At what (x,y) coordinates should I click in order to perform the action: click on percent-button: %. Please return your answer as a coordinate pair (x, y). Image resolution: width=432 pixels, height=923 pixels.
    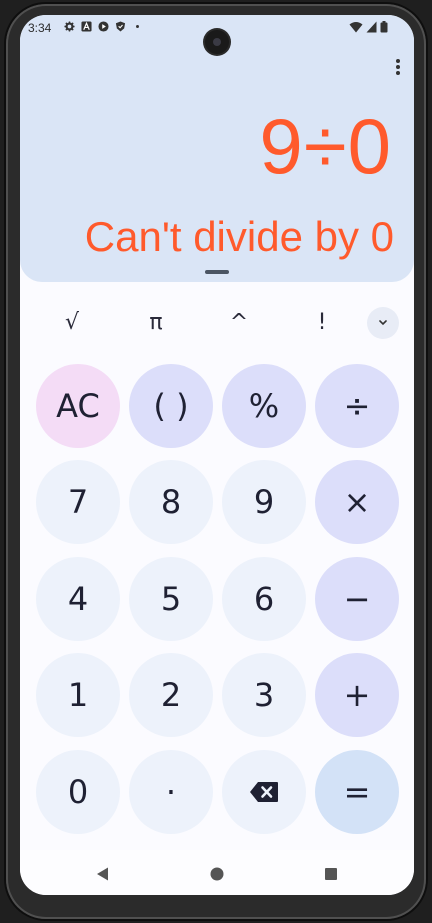
    Looking at the image, I should click on (264, 406).